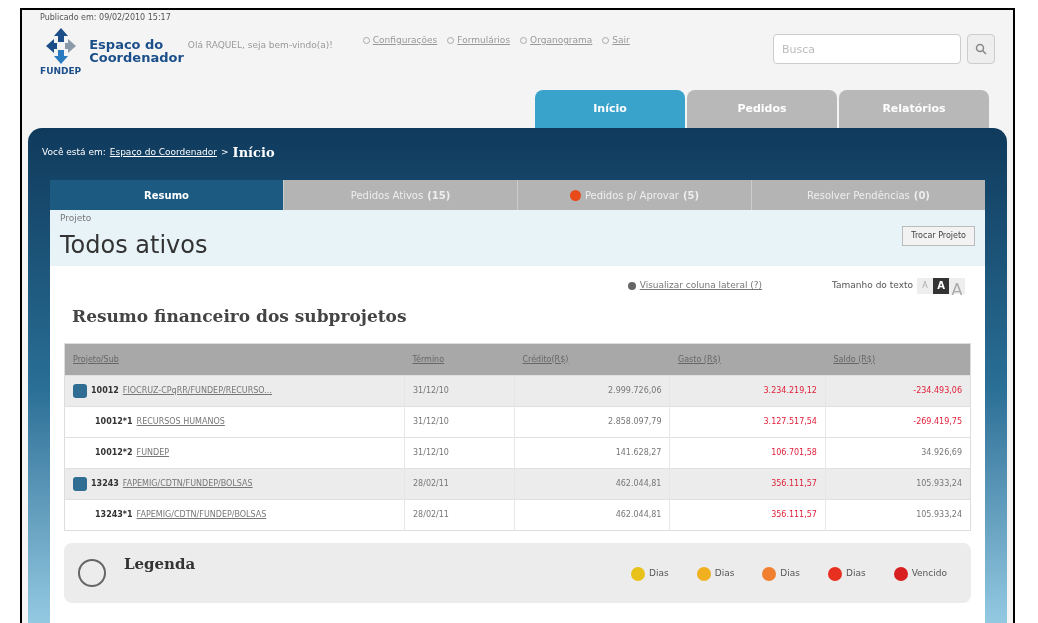 The height and width of the screenshot is (623, 1038). Describe the element at coordinates (134, 244) in the screenshot. I see `project-name: Todos ativos` at that location.